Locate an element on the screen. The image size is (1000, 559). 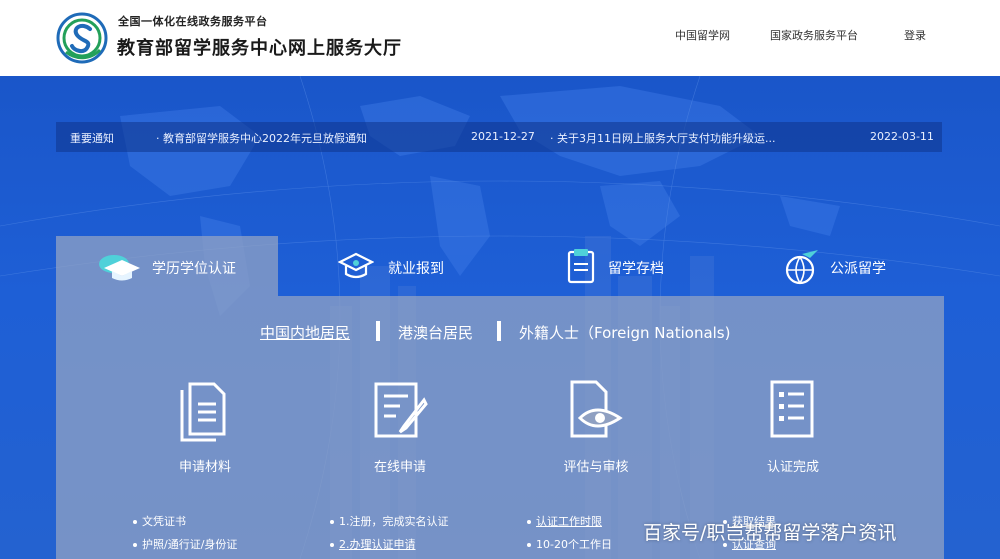
tab-label: 留学存档 is located at coordinates (636, 269).